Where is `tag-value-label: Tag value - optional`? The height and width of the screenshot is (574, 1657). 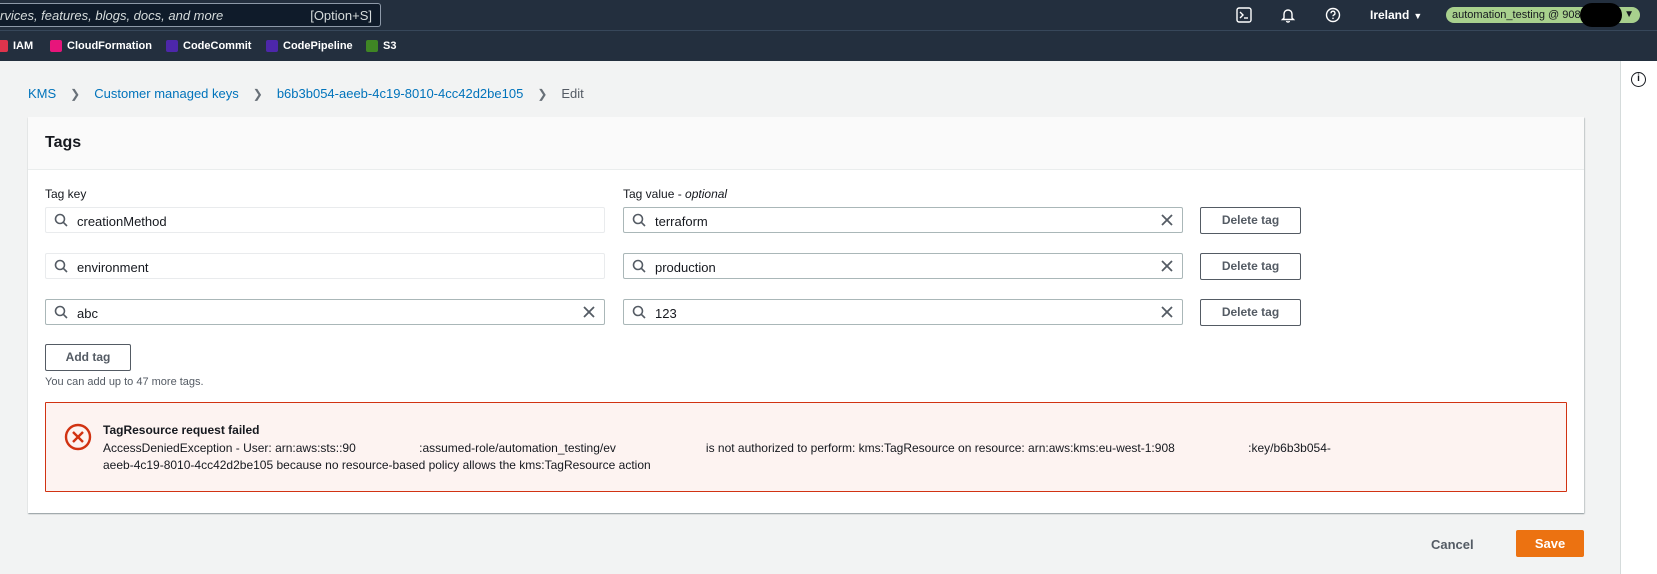 tag-value-label: Tag value - optional is located at coordinates (675, 194).